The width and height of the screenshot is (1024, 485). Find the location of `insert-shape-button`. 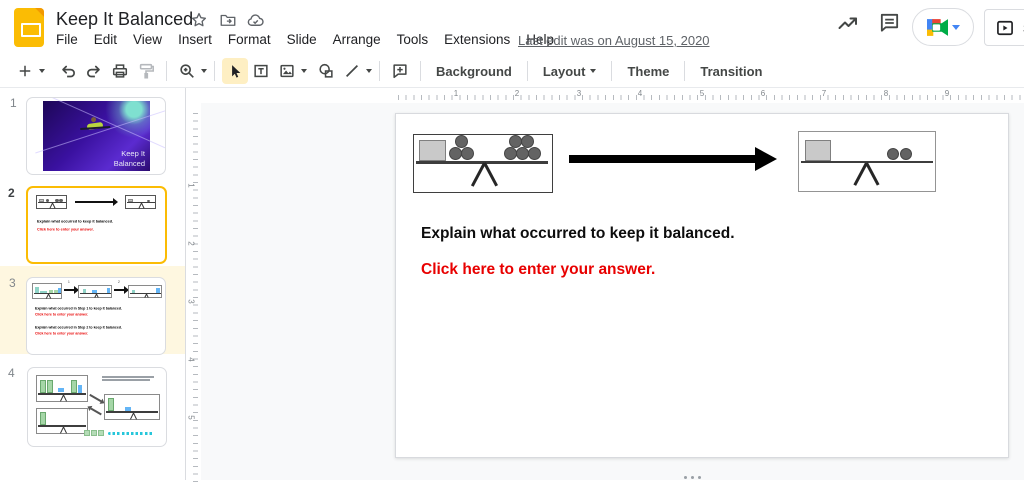

insert-shape-button is located at coordinates (326, 71).